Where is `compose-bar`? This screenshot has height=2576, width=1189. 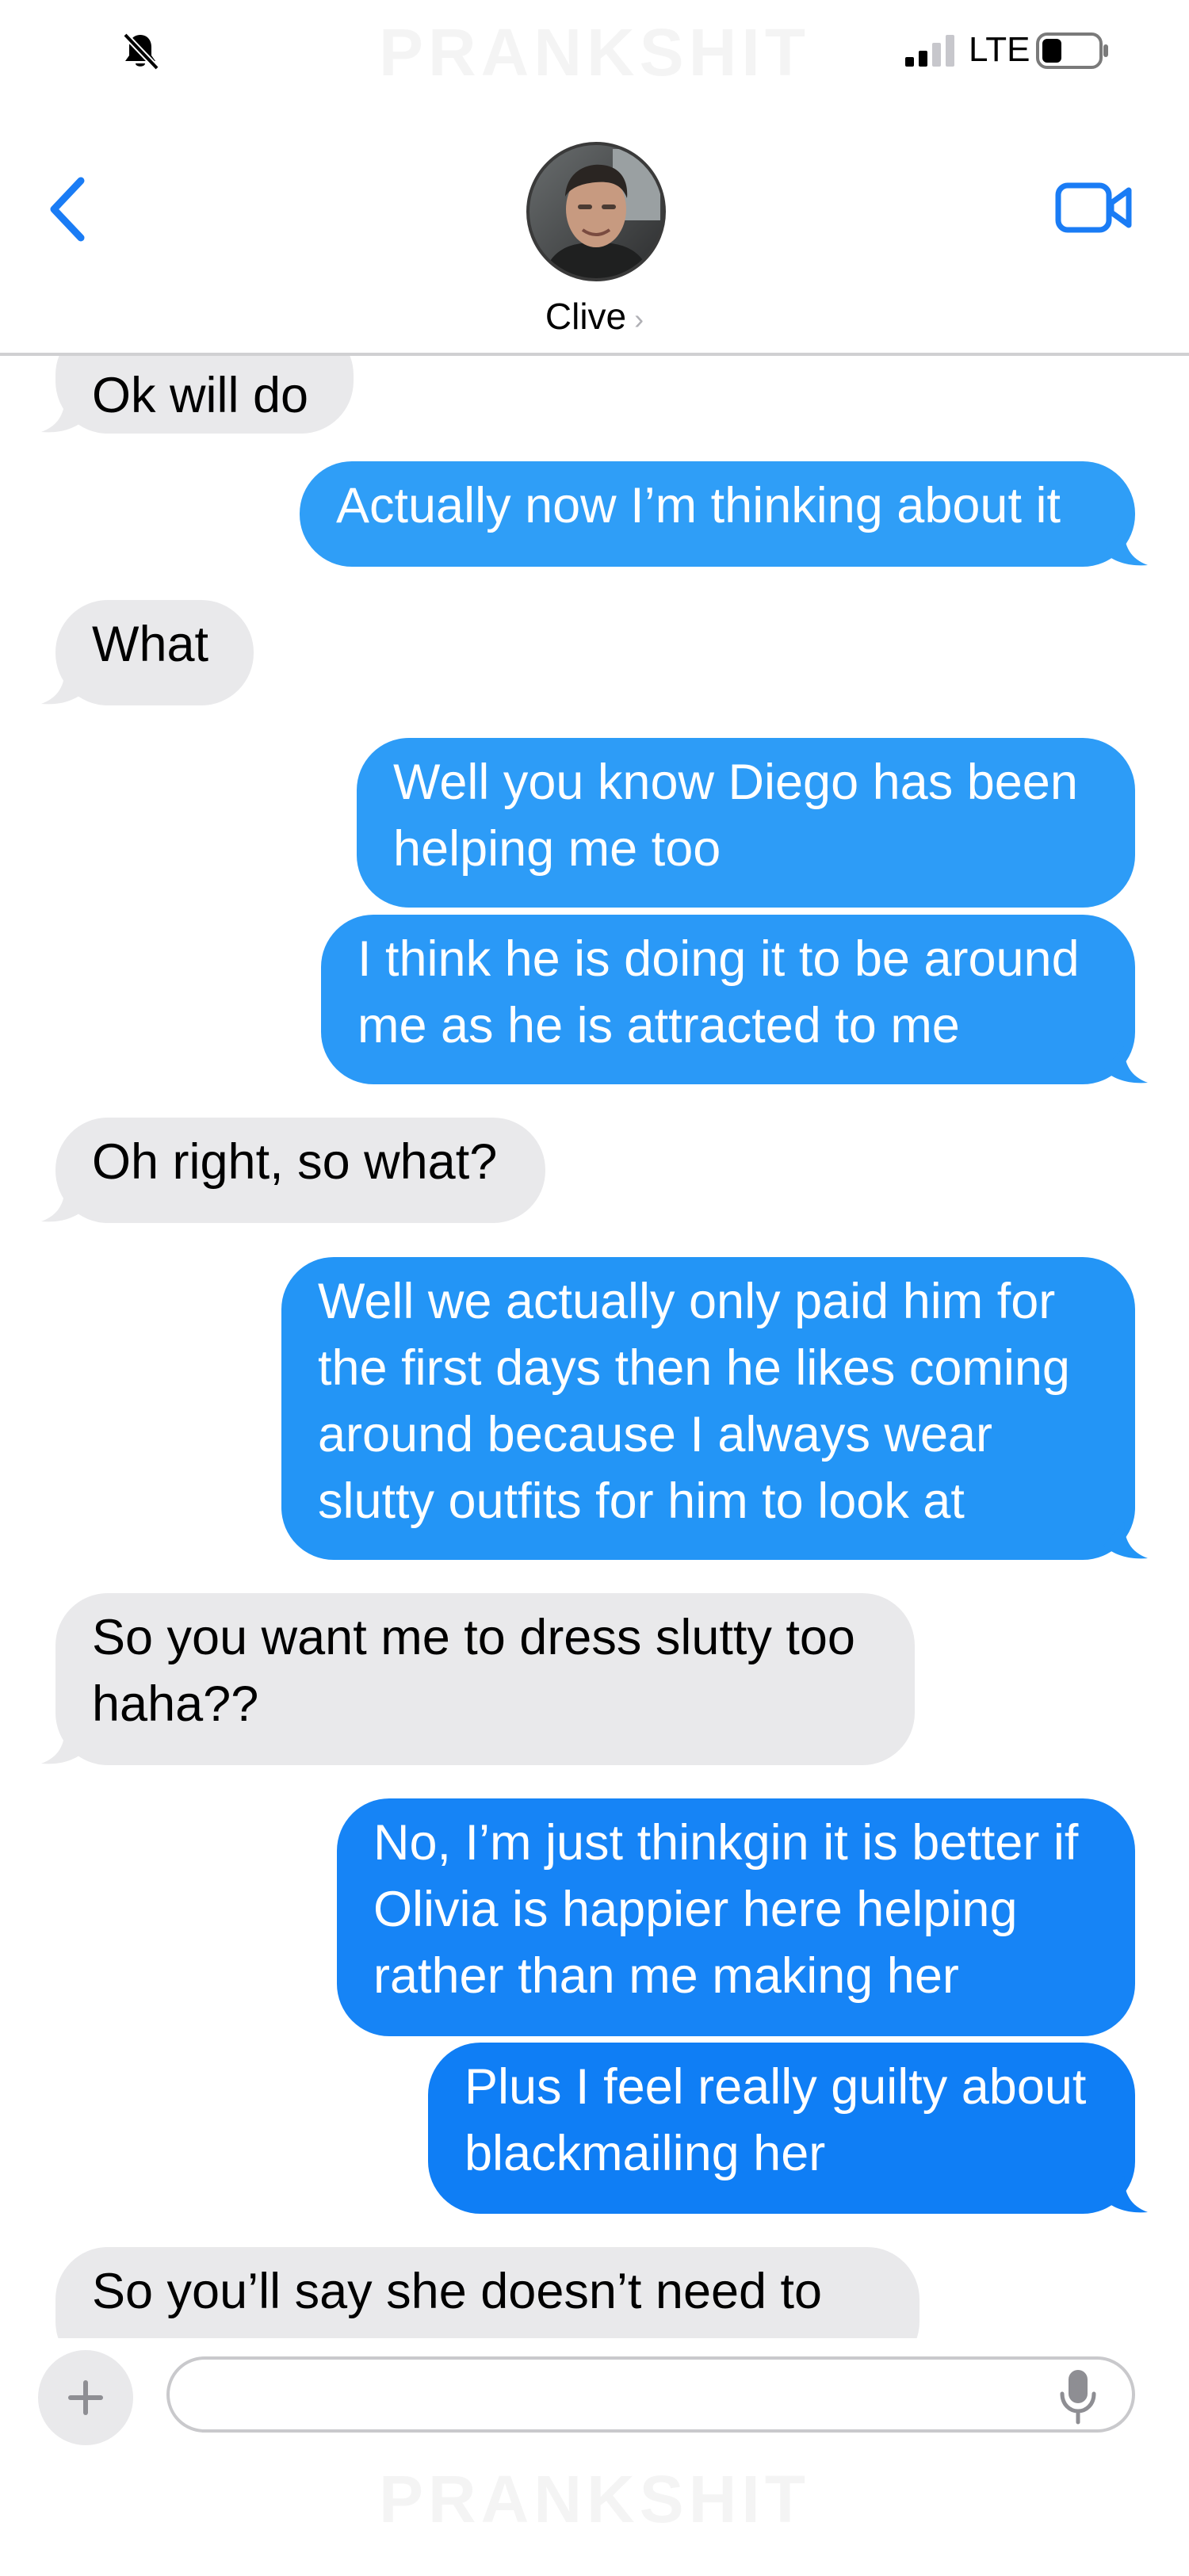 compose-bar is located at coordinates (594, 2397).